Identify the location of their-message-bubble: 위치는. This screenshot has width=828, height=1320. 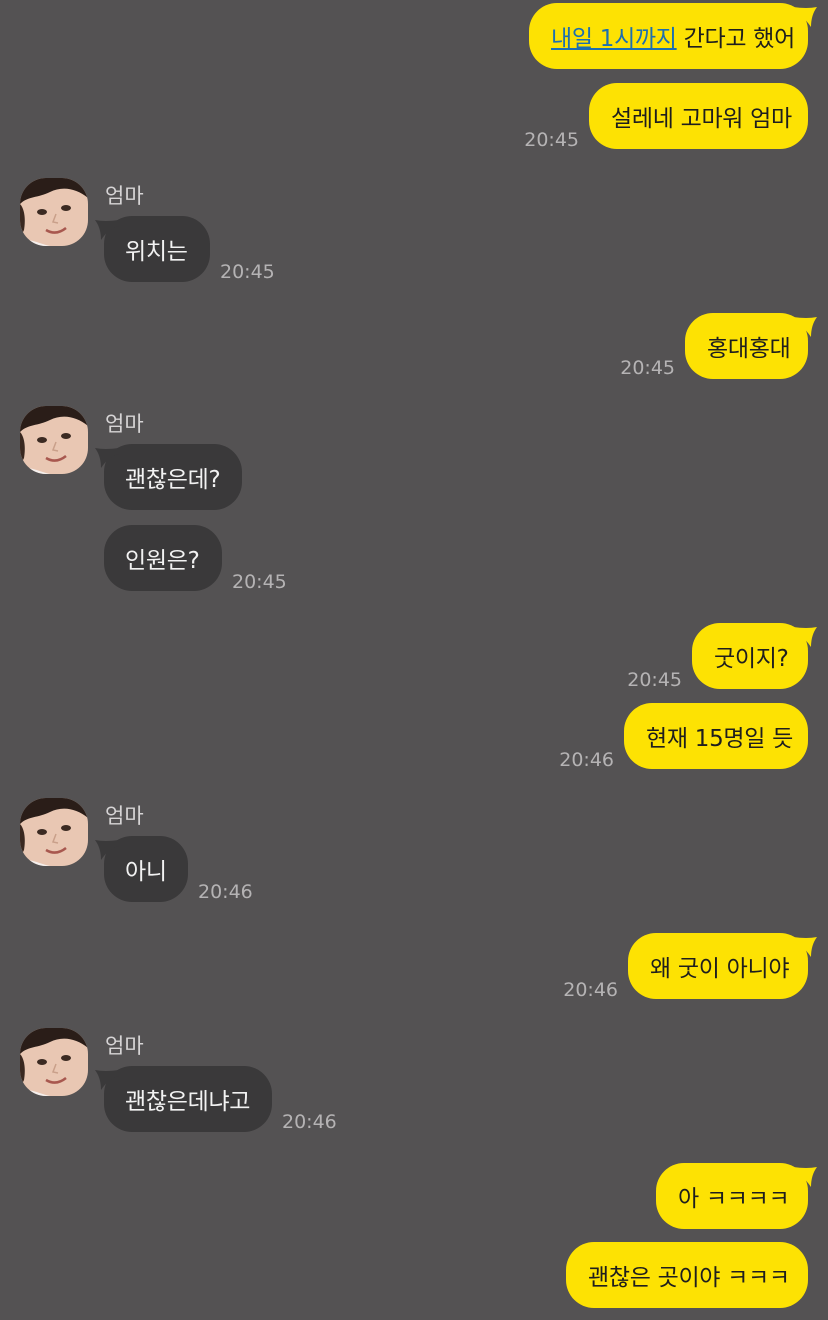
(152, 249).